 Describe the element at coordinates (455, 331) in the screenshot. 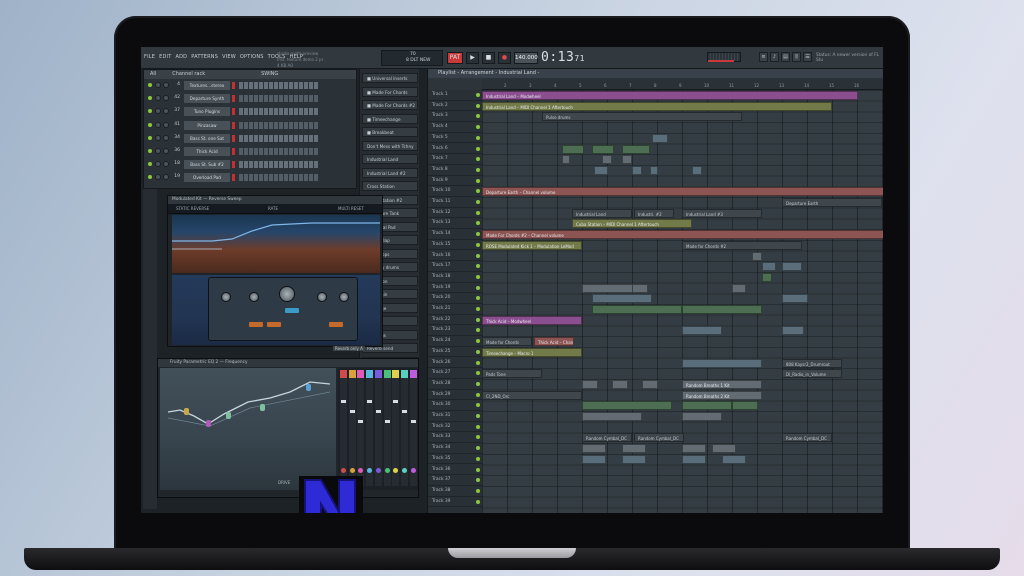

I see `track-header: Track 23` at that location.